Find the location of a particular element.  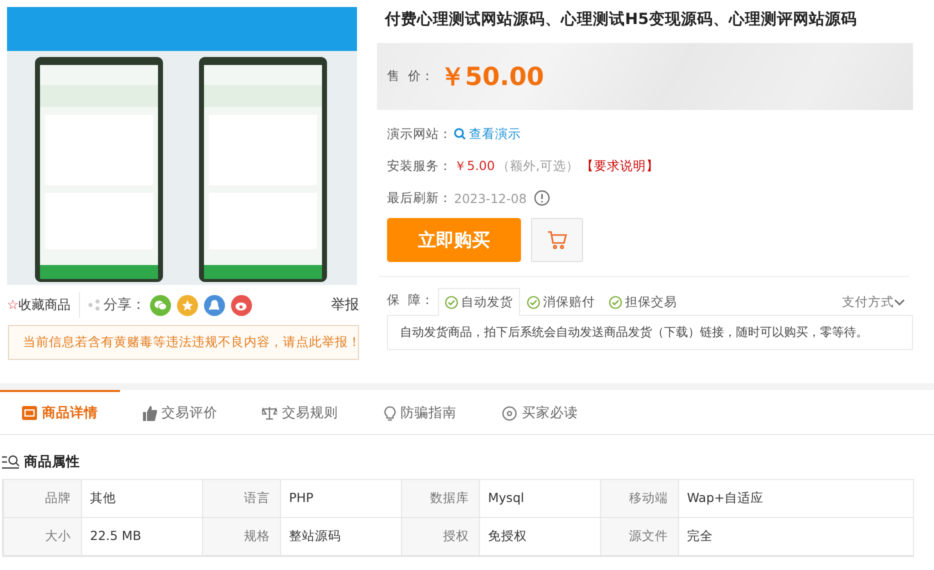

attribute-name: 数据库 is located at coordinates (440, 499).